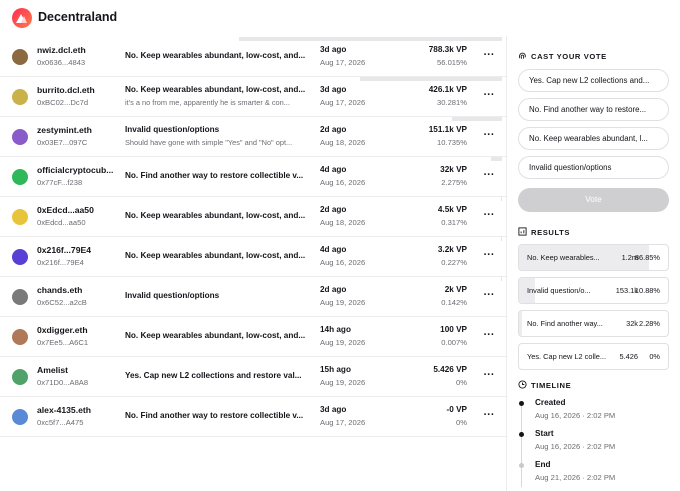 The width and height of the screenshot is (680, 491). What do you see at coordinates (78, 50) in the screenshot?
I see `voter-name: nwiz.dcl.eth` at bounding box center [78, 50].